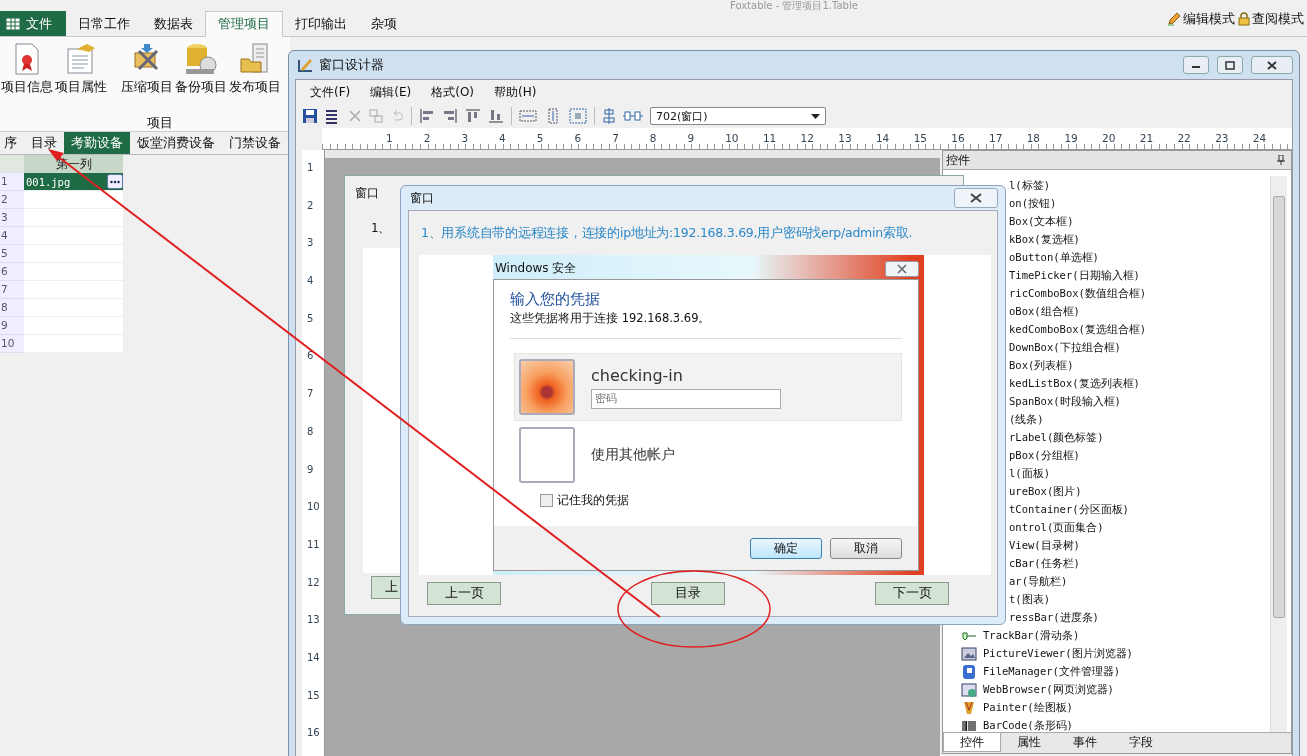 The height and width of the screenshot is (756, 1307). What do you see at coordinates (355, 116) in the screenshot?
I see `cut-icon` at bounding box center [355, 116].